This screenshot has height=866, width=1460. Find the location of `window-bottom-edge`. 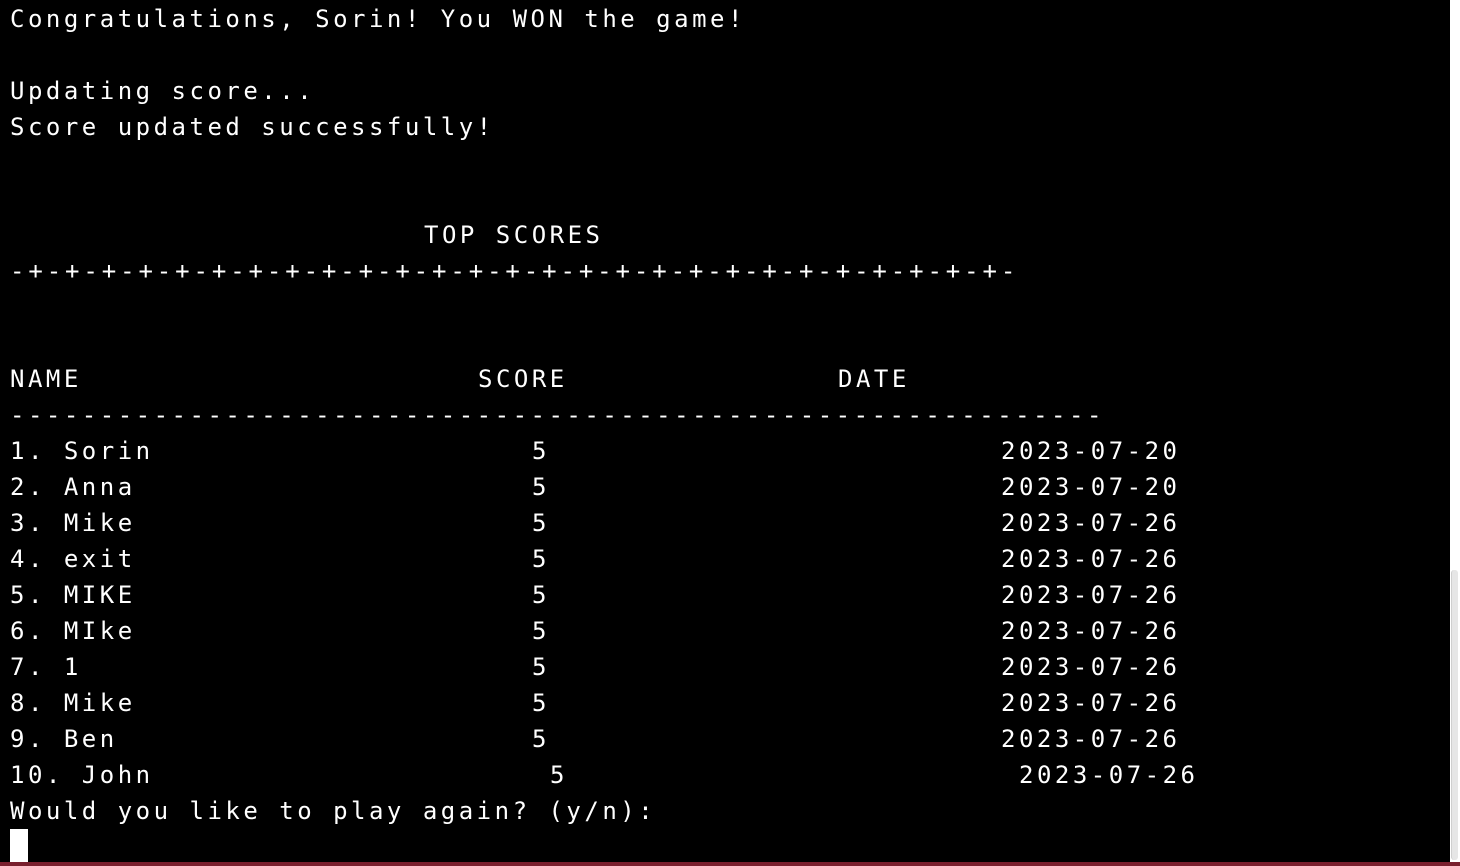

window-bottom-edge is located at coordinates (730, 864).